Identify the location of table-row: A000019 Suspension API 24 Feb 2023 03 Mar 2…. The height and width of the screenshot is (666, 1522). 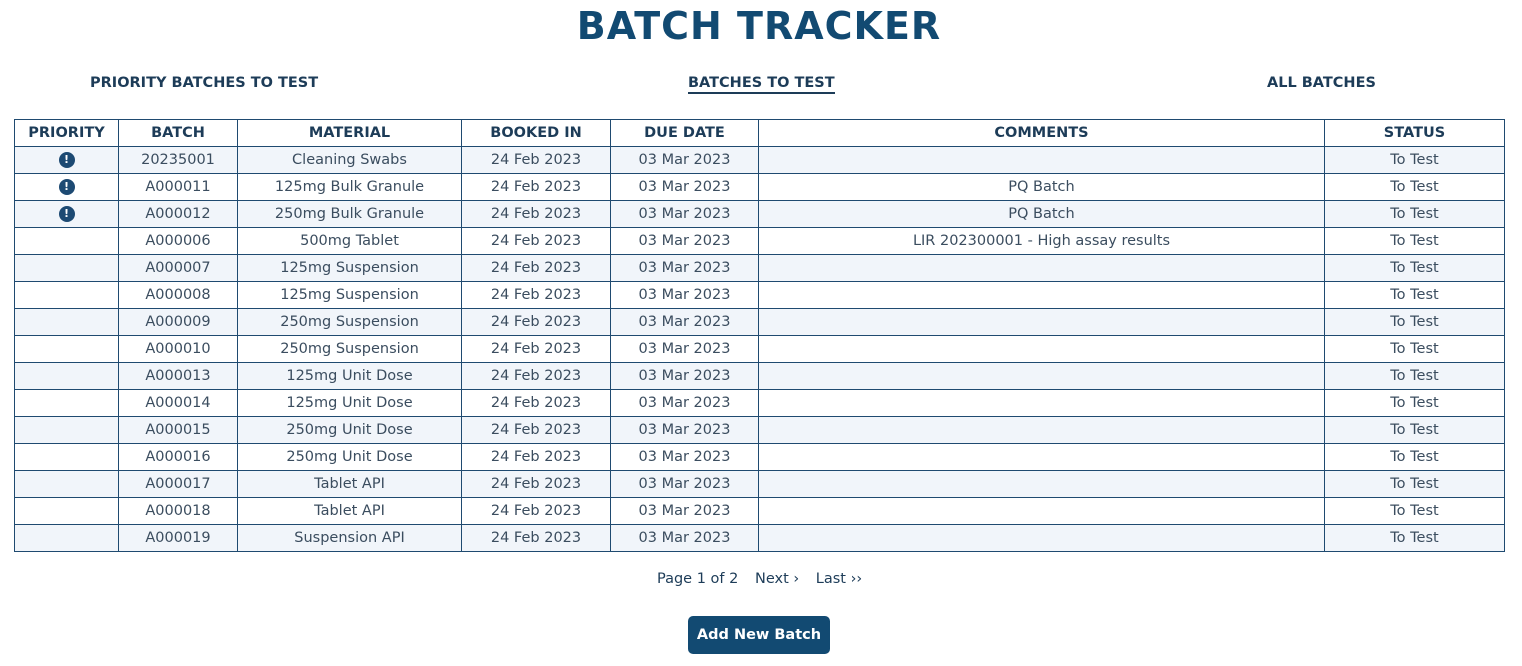
(759, 538).